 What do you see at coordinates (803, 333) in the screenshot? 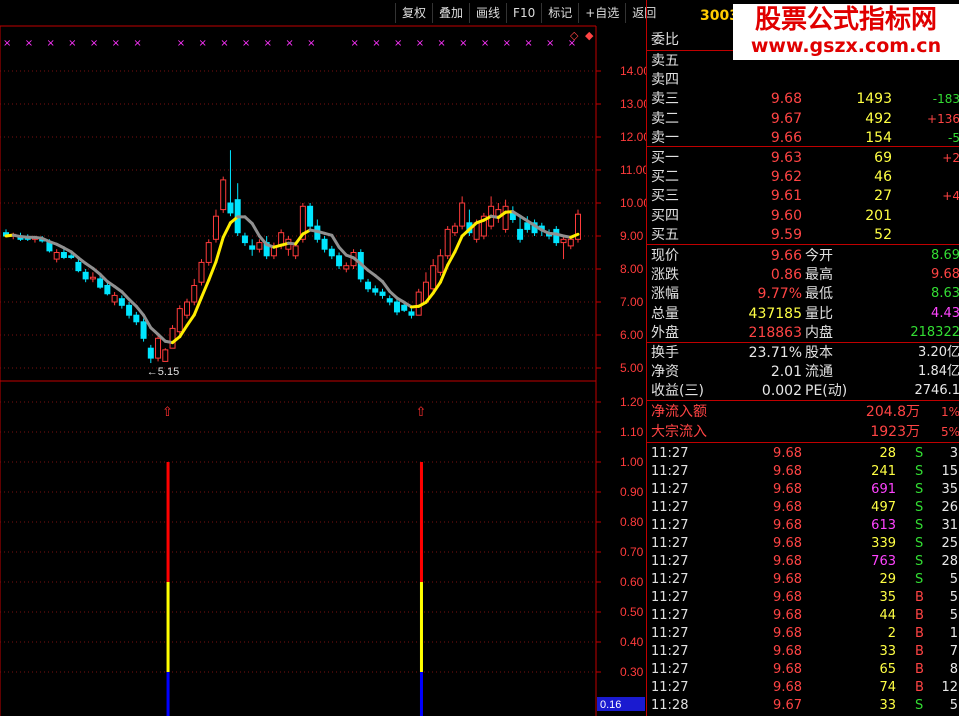
I see `quote-row: 外盘 218863 内盘 218322` at bounding box center [803, 333].